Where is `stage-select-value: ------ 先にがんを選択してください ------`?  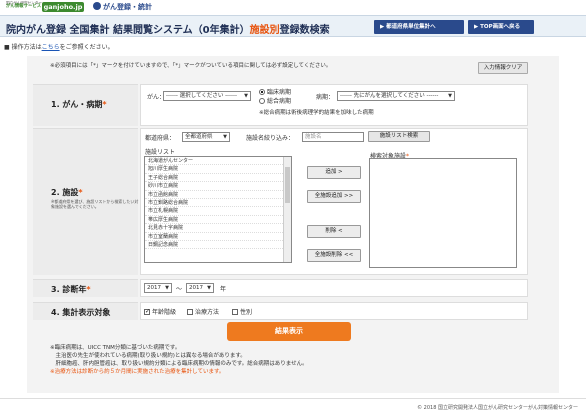
stage-select-value: ------ 先にがんを選択してください ------ is located at coordinates (389, 96).